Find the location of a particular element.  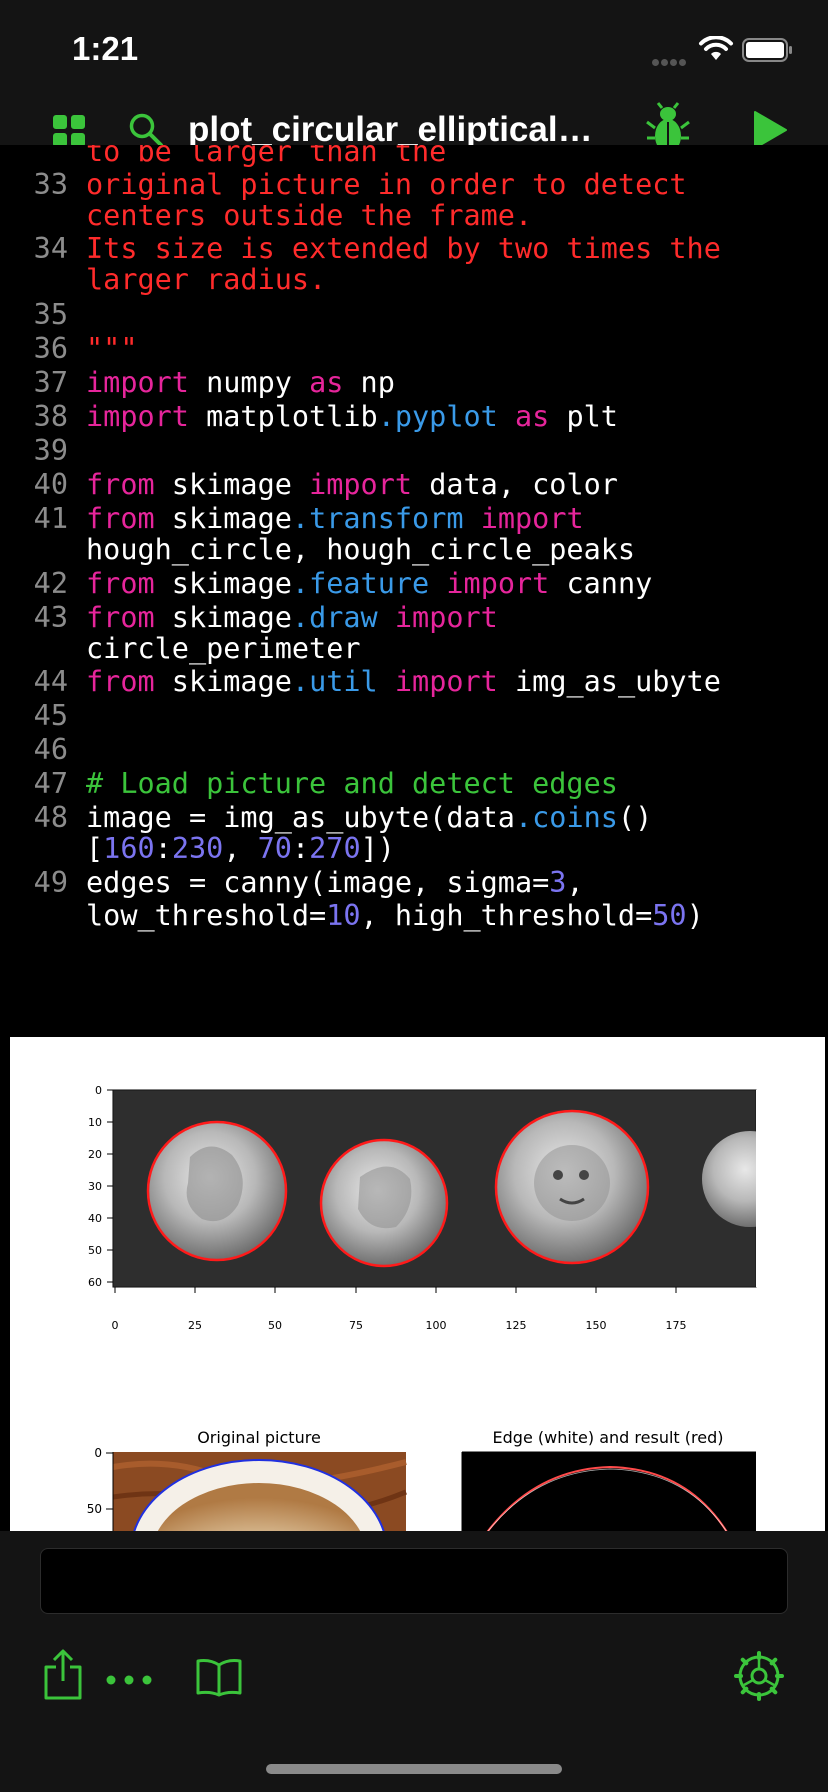

code-line: 45 is located at coordinates (414, 716).